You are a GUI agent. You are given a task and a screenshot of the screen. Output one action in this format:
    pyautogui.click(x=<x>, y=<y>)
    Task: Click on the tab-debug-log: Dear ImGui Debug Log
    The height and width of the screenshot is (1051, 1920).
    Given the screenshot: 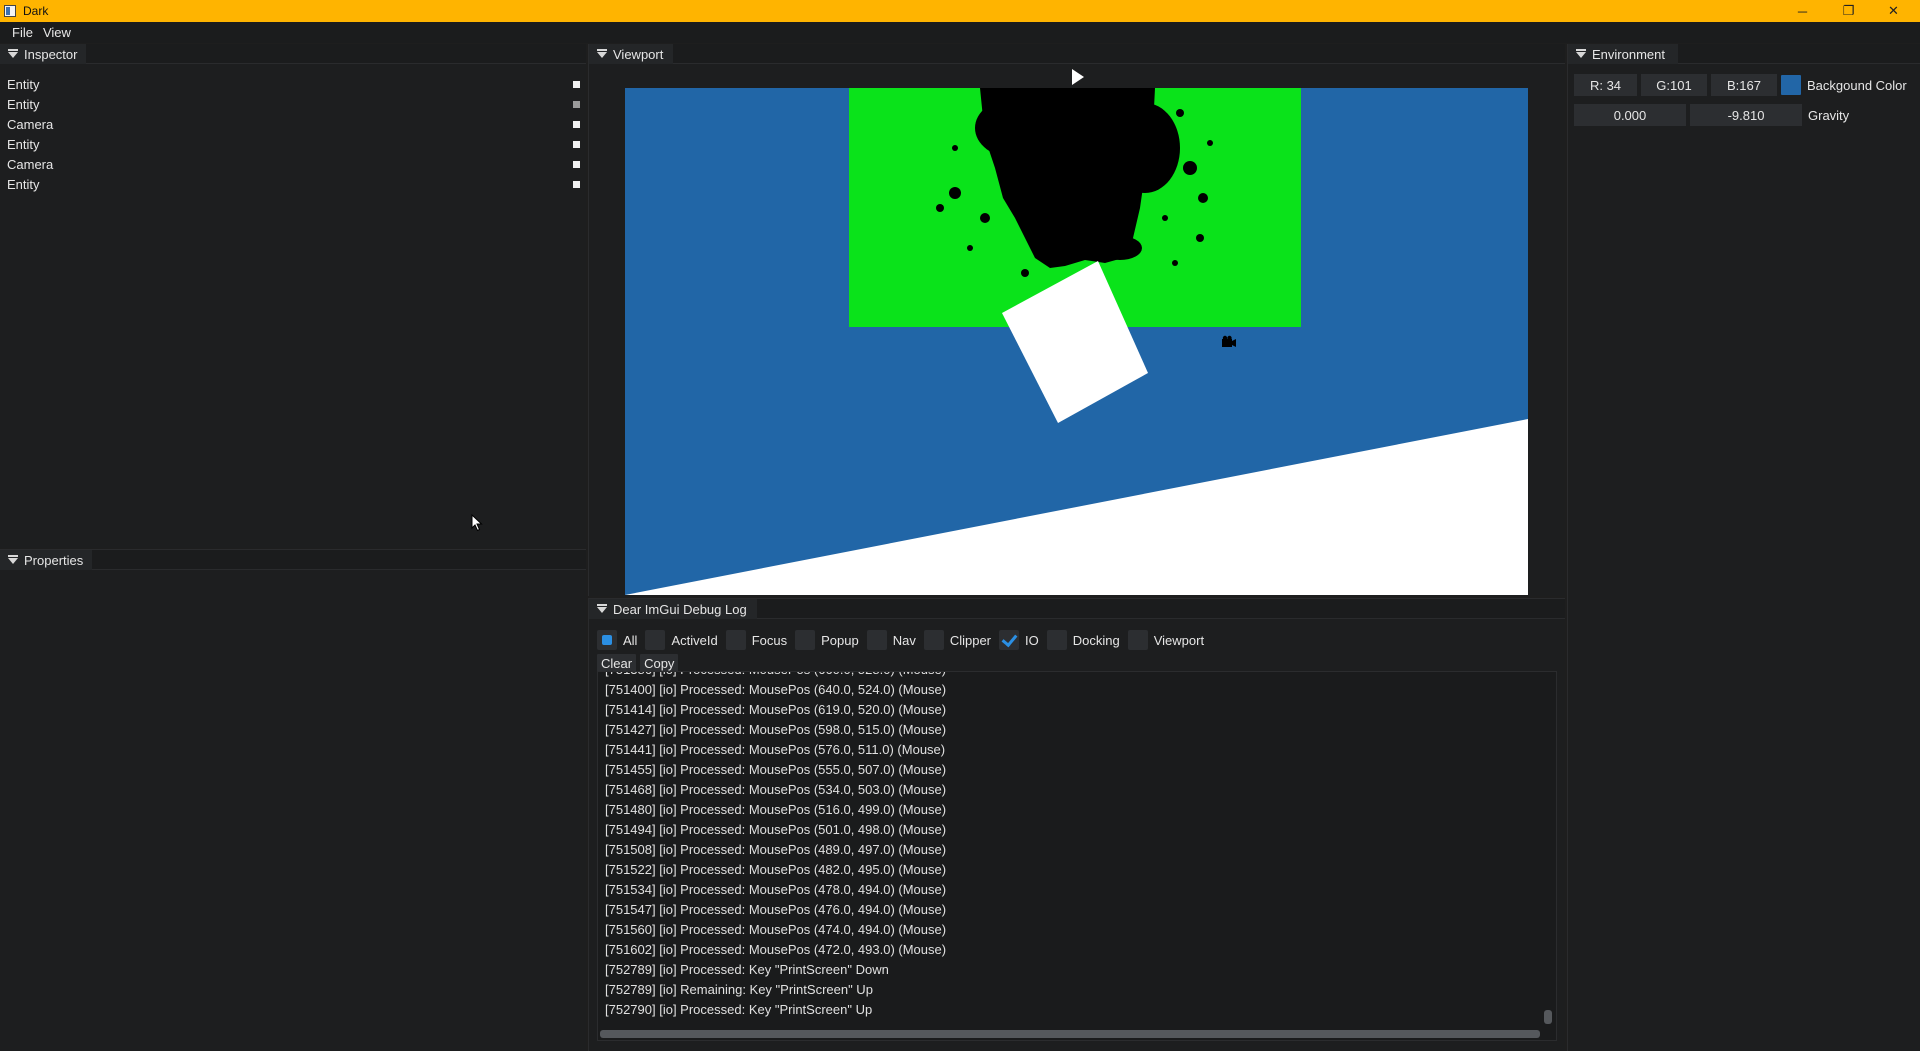 What is the action you would take?
    pyautogui.click(x=673, y=609)
    